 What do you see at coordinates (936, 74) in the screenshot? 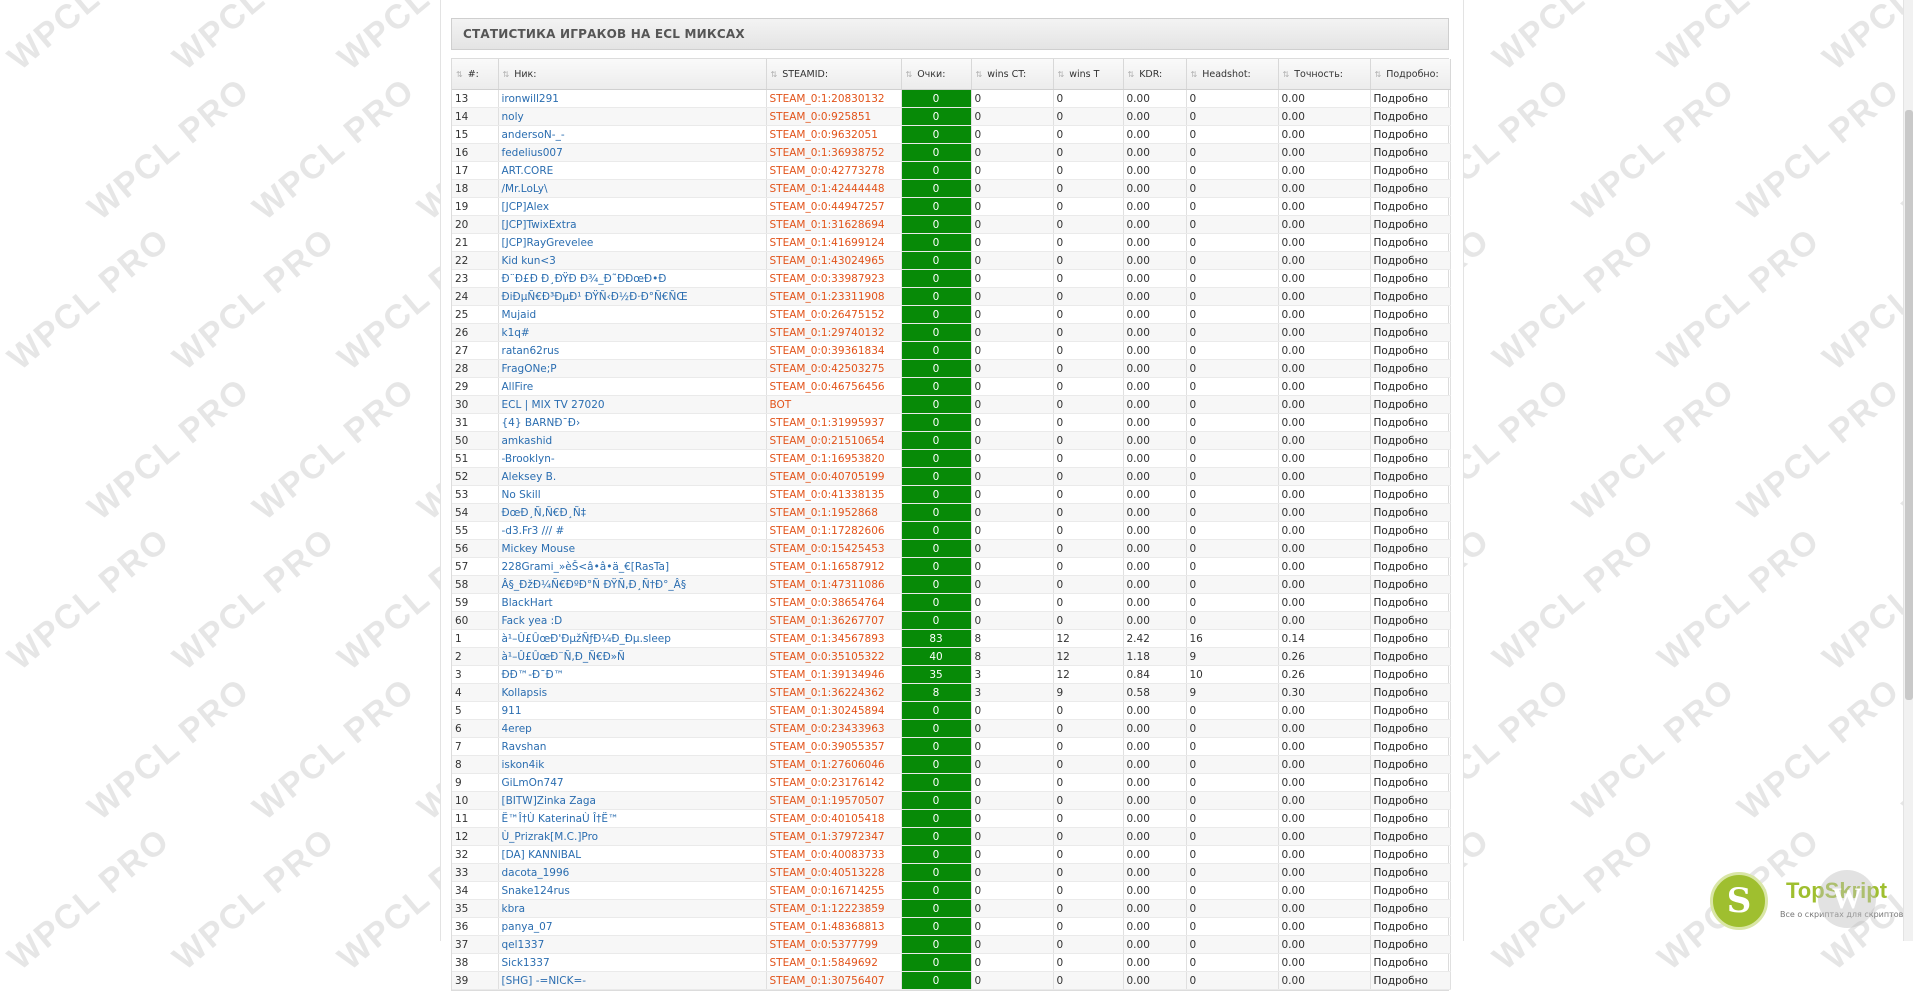
I see `column-header-points: ⇅ Очки:` at bounding box center [936, 74].